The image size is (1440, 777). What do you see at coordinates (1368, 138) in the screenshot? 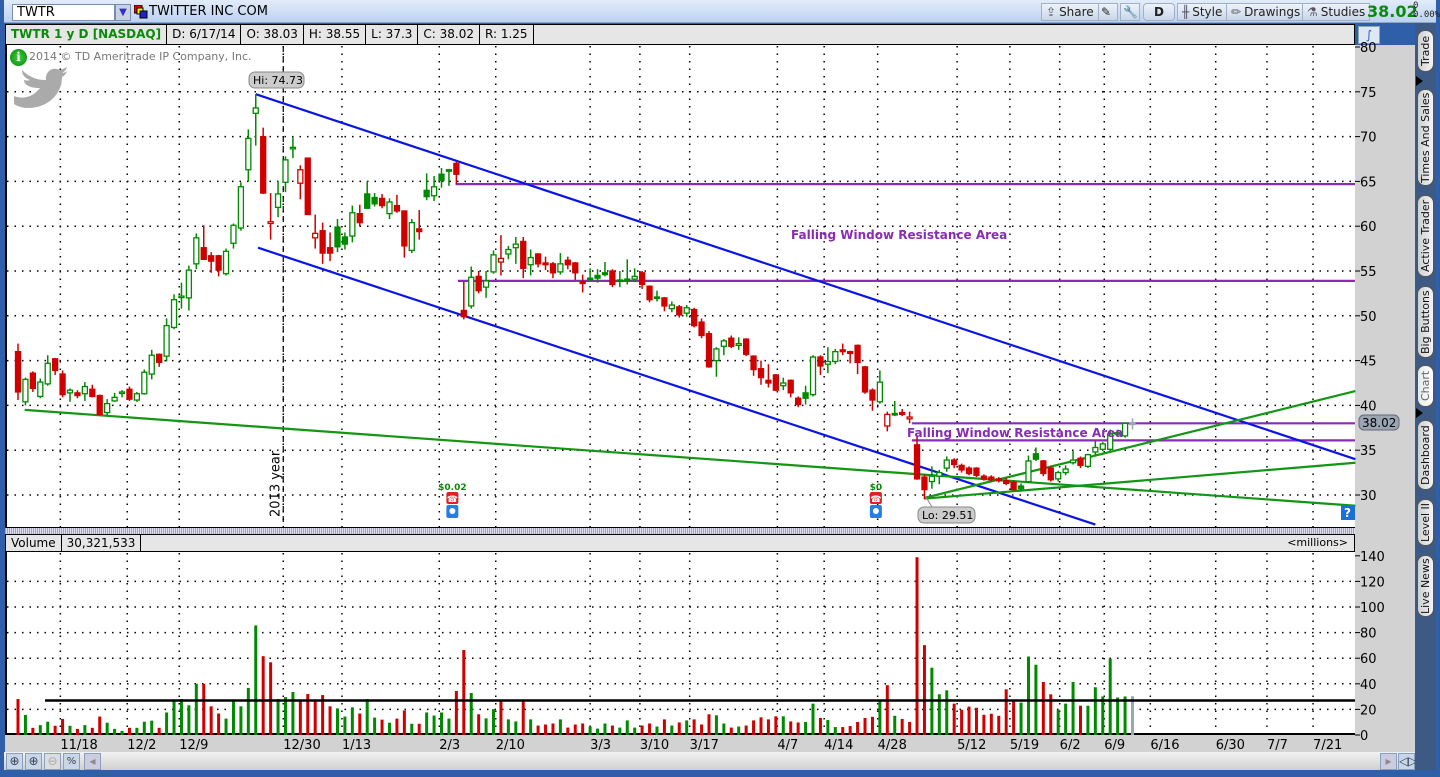
I see `price-tick-label: 70` at bounding box center [1368, 138].